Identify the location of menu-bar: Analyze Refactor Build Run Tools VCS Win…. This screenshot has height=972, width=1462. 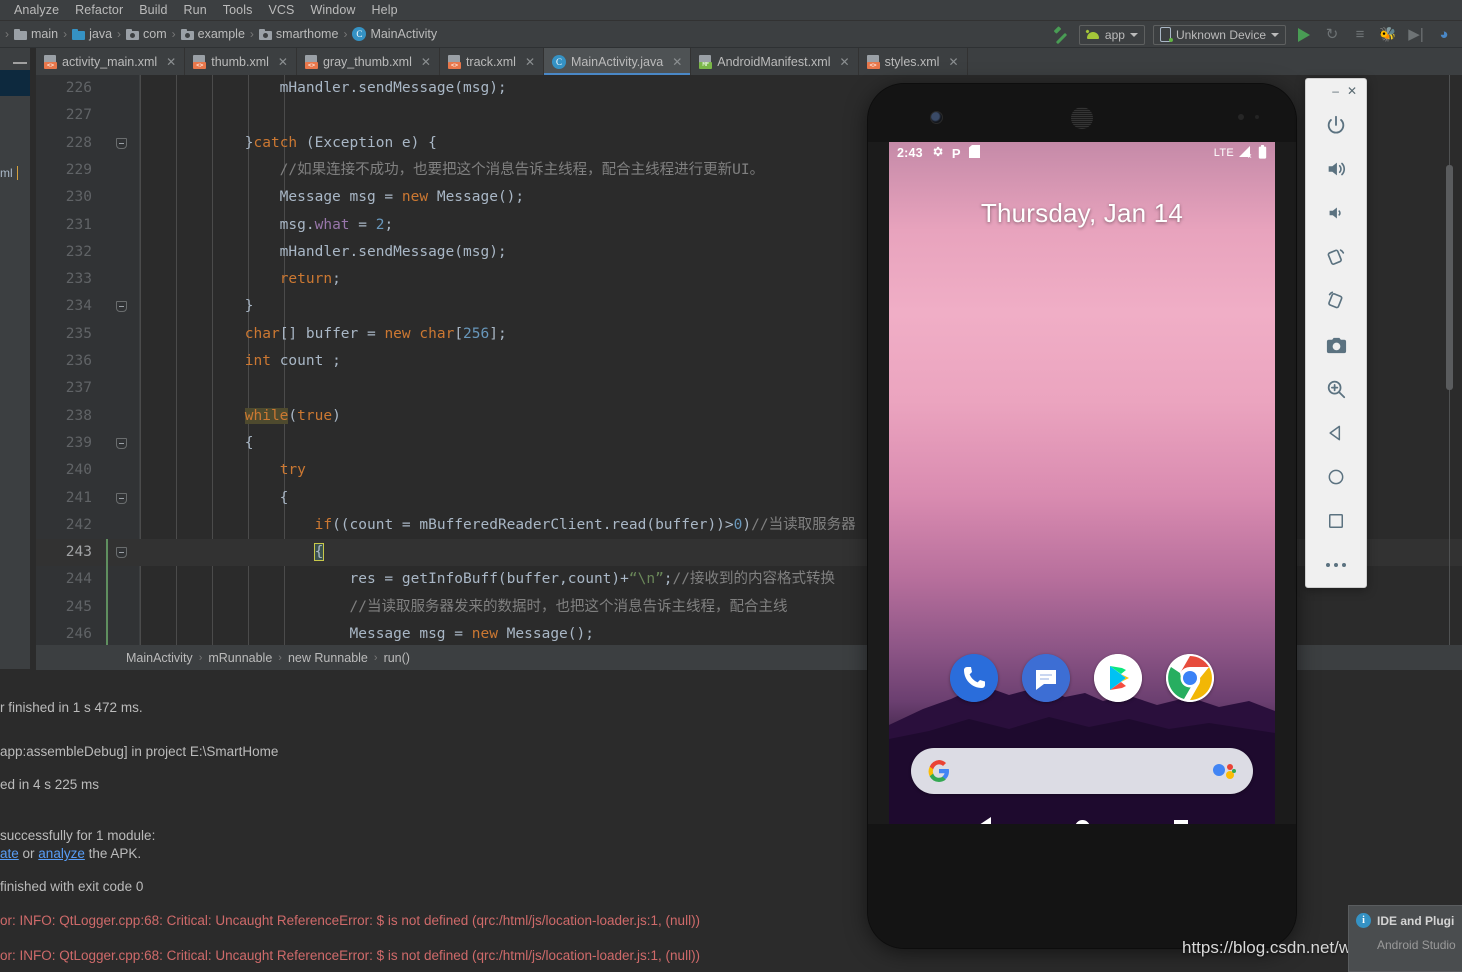
(731, 10).